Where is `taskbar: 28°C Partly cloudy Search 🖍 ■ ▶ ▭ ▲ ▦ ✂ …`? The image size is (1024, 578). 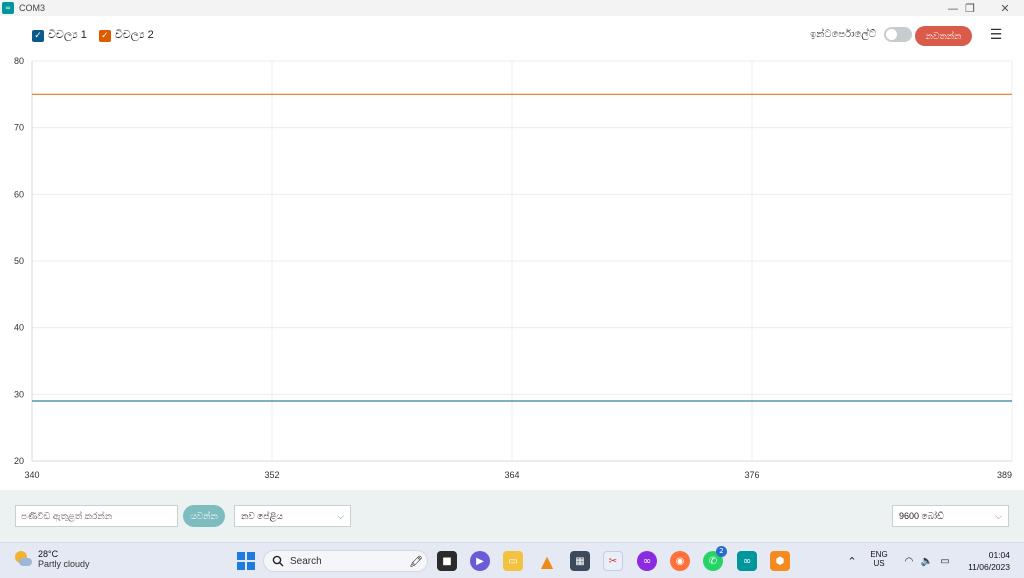 taskbar: 28°C Partly cloudy Search 🖍 ■ ▶ ▭ ▲ ▦ ✂ … is located at coordinates (512, 560).